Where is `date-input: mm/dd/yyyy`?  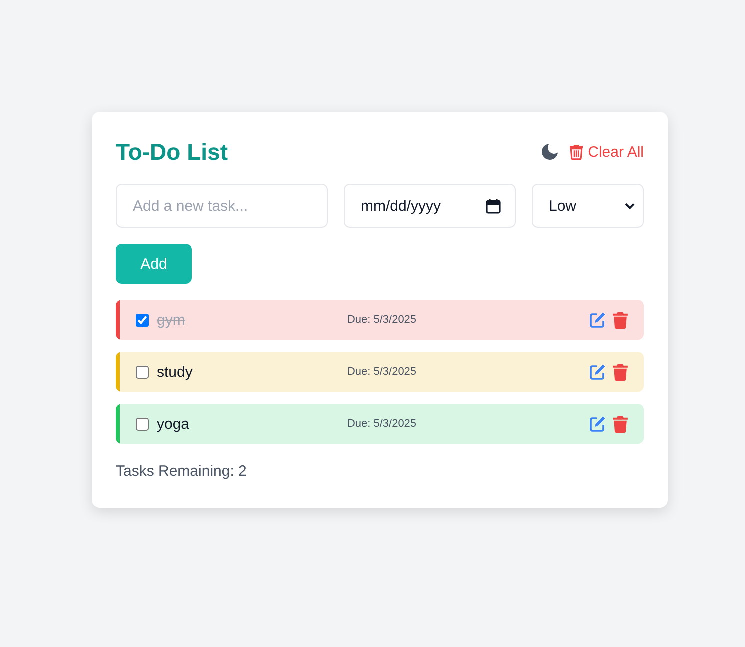 date-input: mm/dd/yyyy is located at coordinates (430, 206).